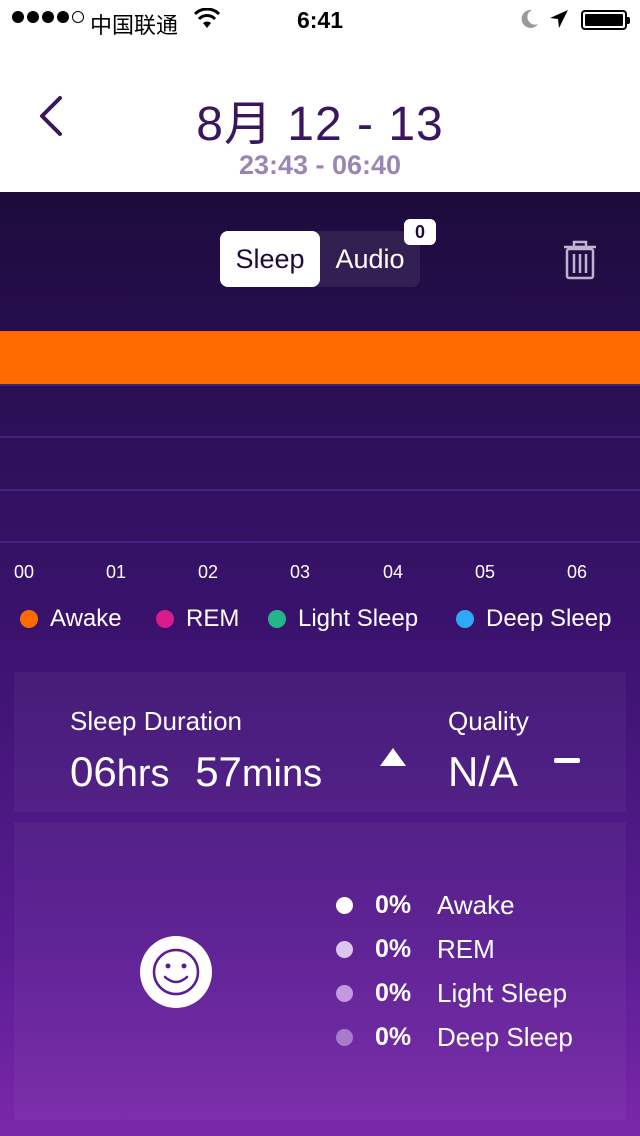  I want to click on location-arrow-icon, so click(559, 22).